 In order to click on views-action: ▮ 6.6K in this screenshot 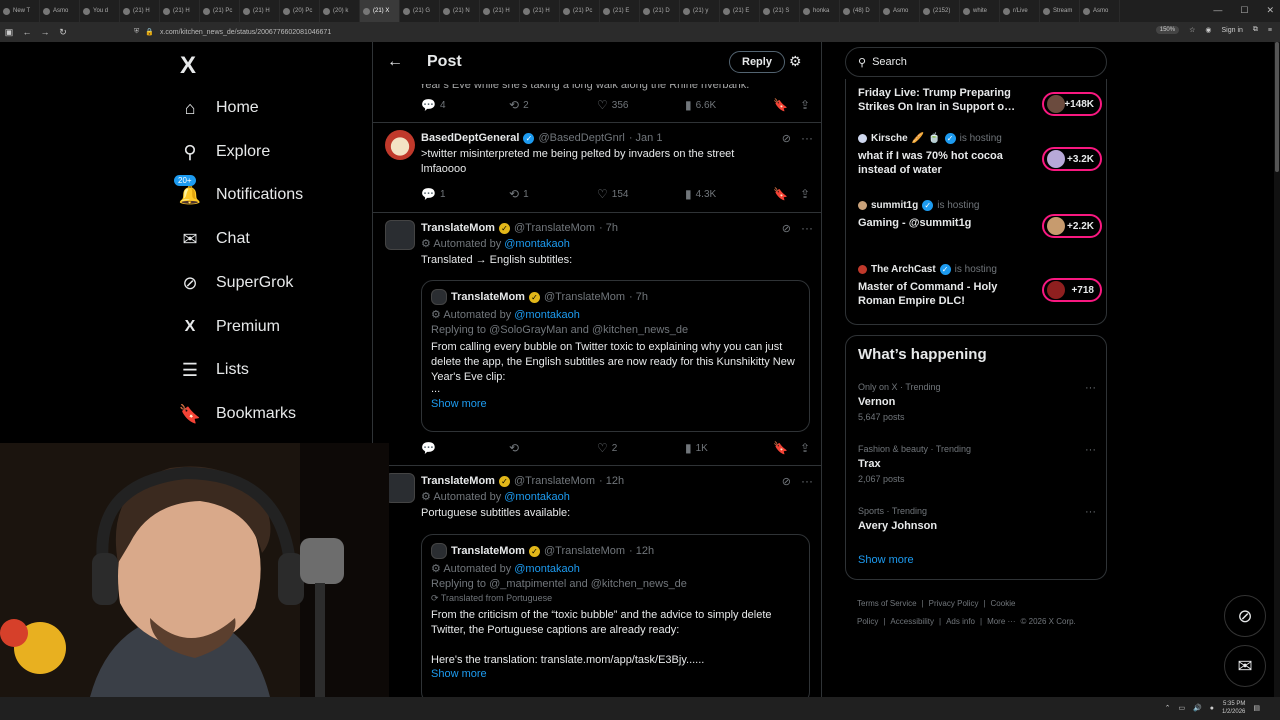, I will do `click(729, 105)`.